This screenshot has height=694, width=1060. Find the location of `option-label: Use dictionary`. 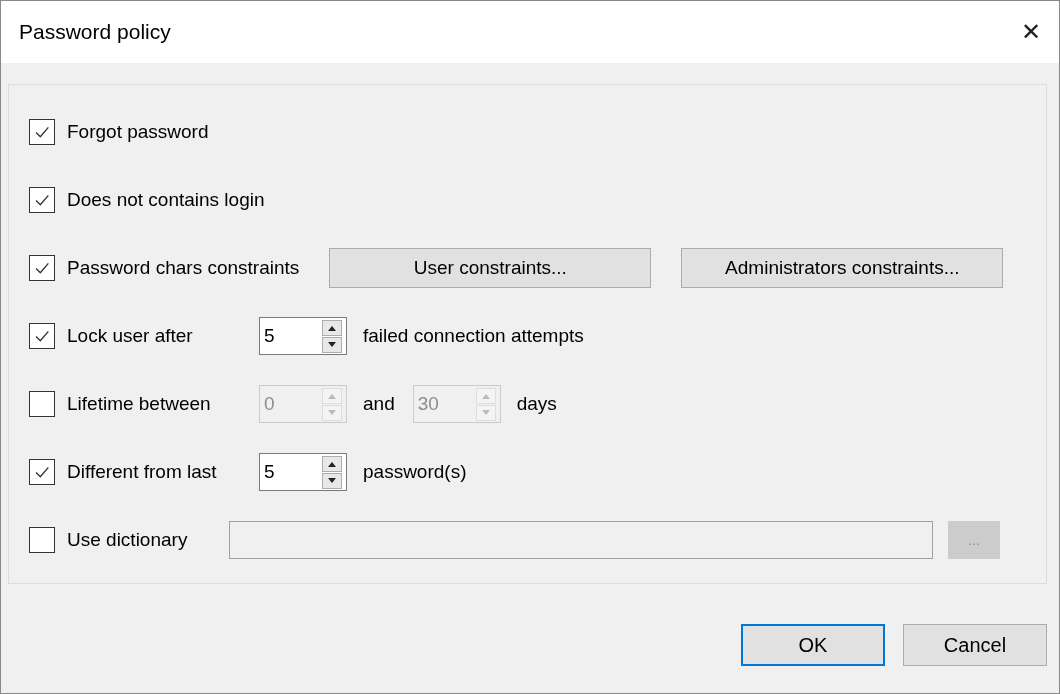

option-label: Use dictionary is located at coordinates (128, 540).